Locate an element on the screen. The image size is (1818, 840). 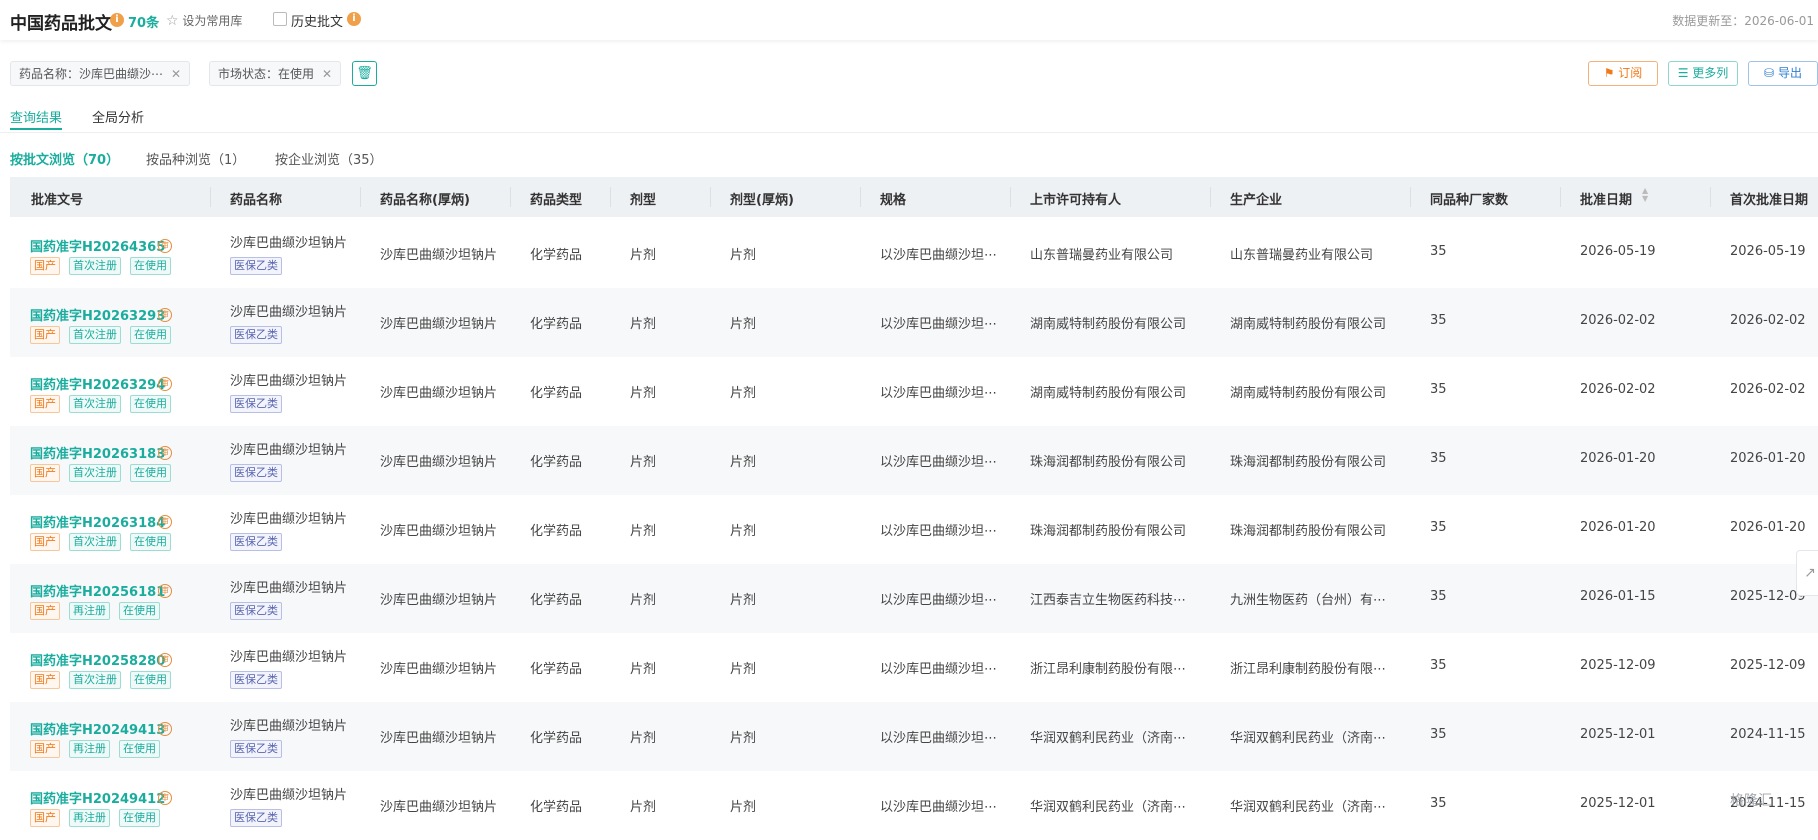
more-columns-button: ☰ 更多列 is located at coordinates (1703, 73).